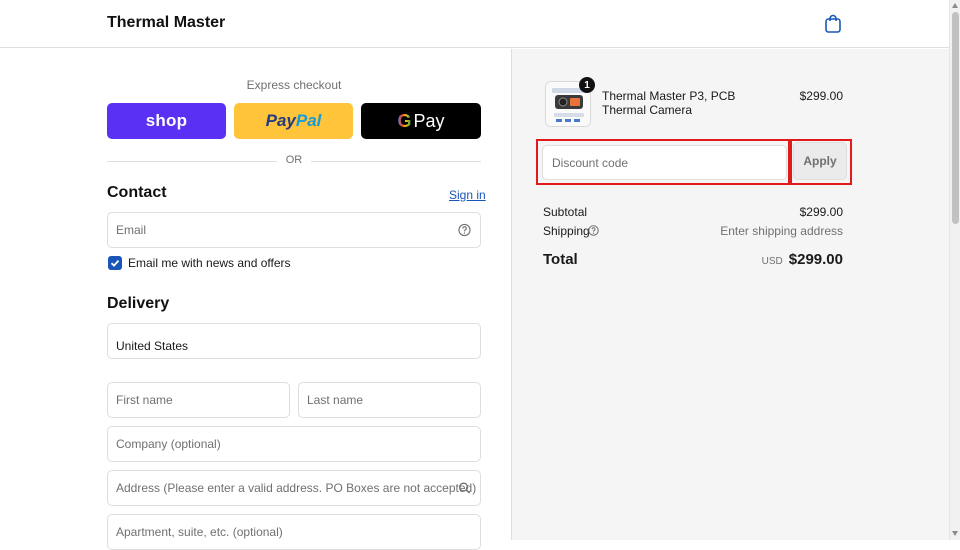 This screenshot has height=550, width=960. What do you see at coordinates (166, 23) in the screenshot?
I see `brand-title: Thermal Master` at bounding box center [166, 23].